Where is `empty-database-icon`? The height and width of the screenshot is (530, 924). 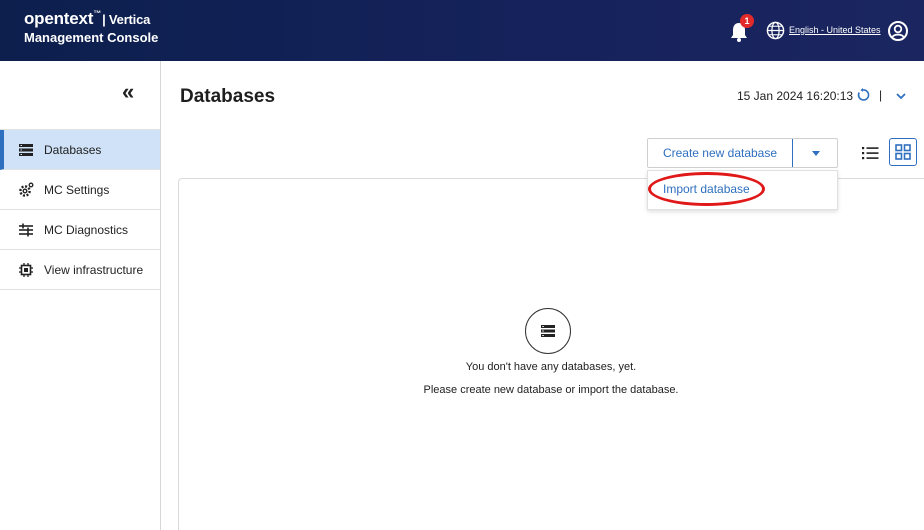 empty-database-icon is located at coordinates (548, 331).